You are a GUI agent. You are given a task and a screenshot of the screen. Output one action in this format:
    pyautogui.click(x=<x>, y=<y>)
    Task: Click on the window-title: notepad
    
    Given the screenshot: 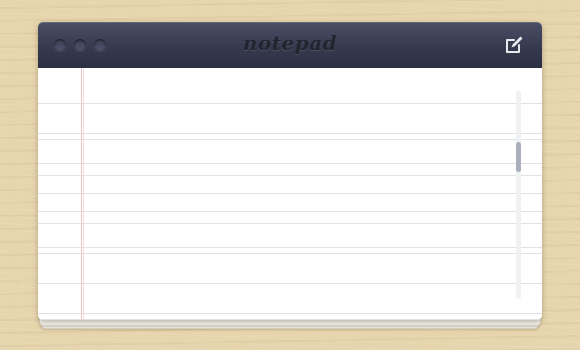 What is the action you would take?
    pyautogui.click(x=290, y=43)
    